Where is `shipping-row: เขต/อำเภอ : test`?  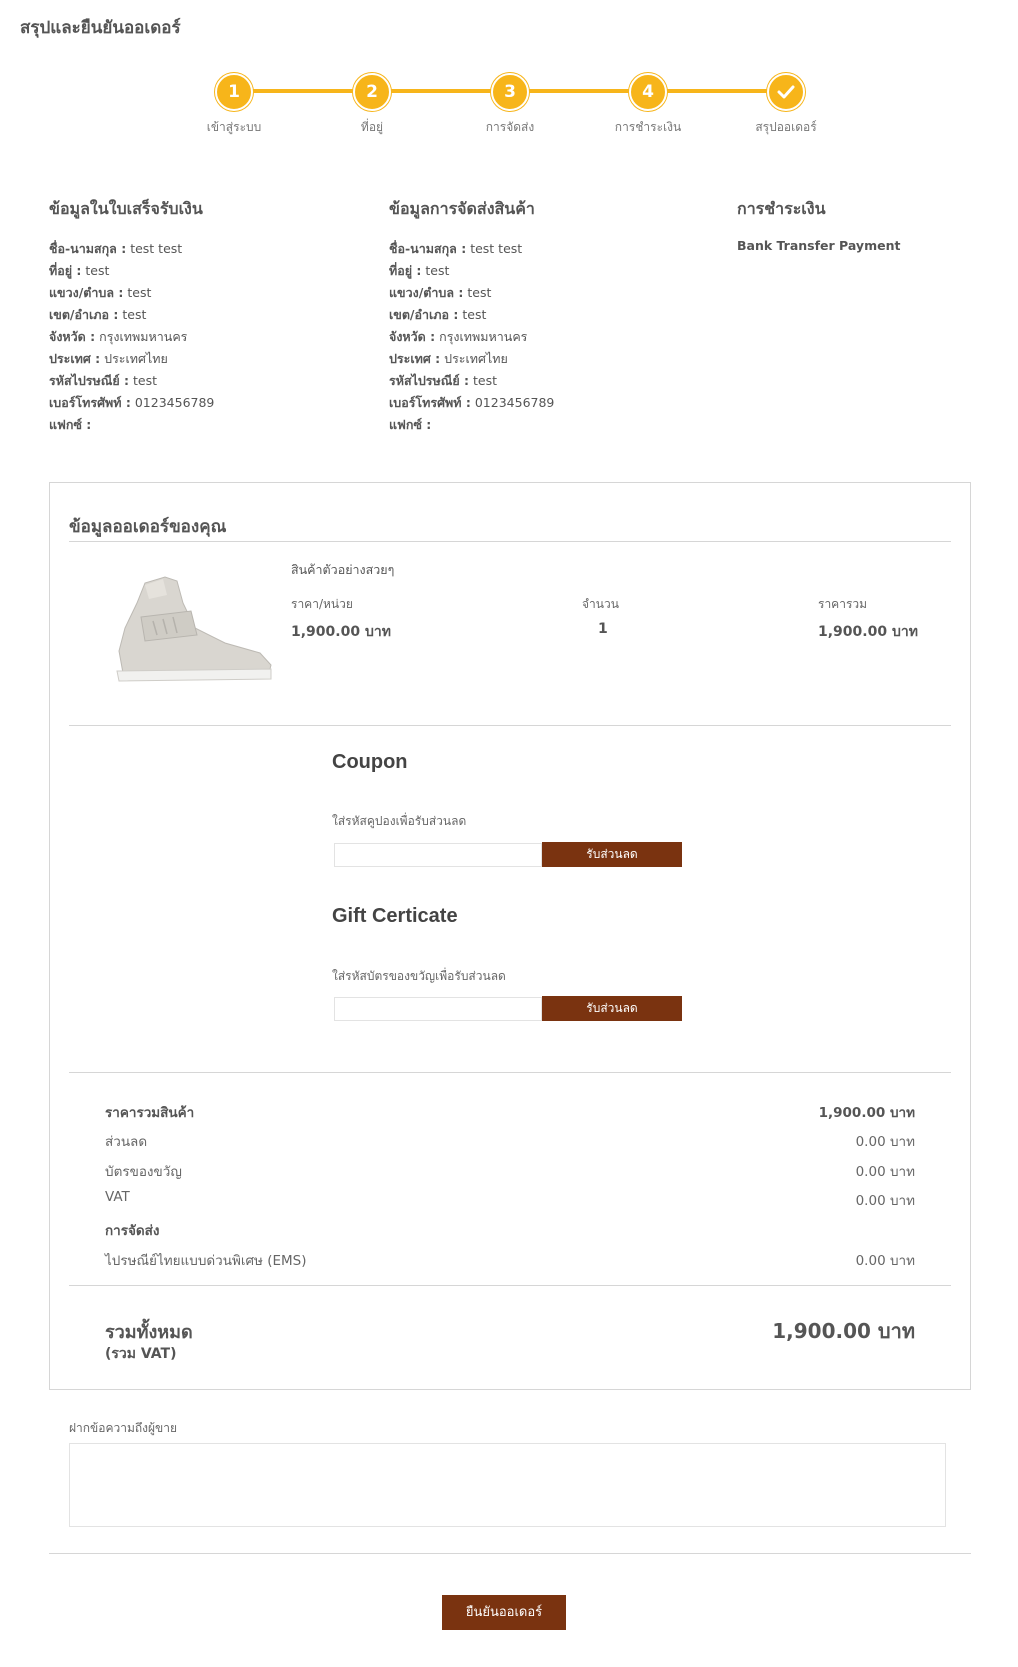 shipping-row: เขต/อำเภอ : test is located at coordinates (539, 315).